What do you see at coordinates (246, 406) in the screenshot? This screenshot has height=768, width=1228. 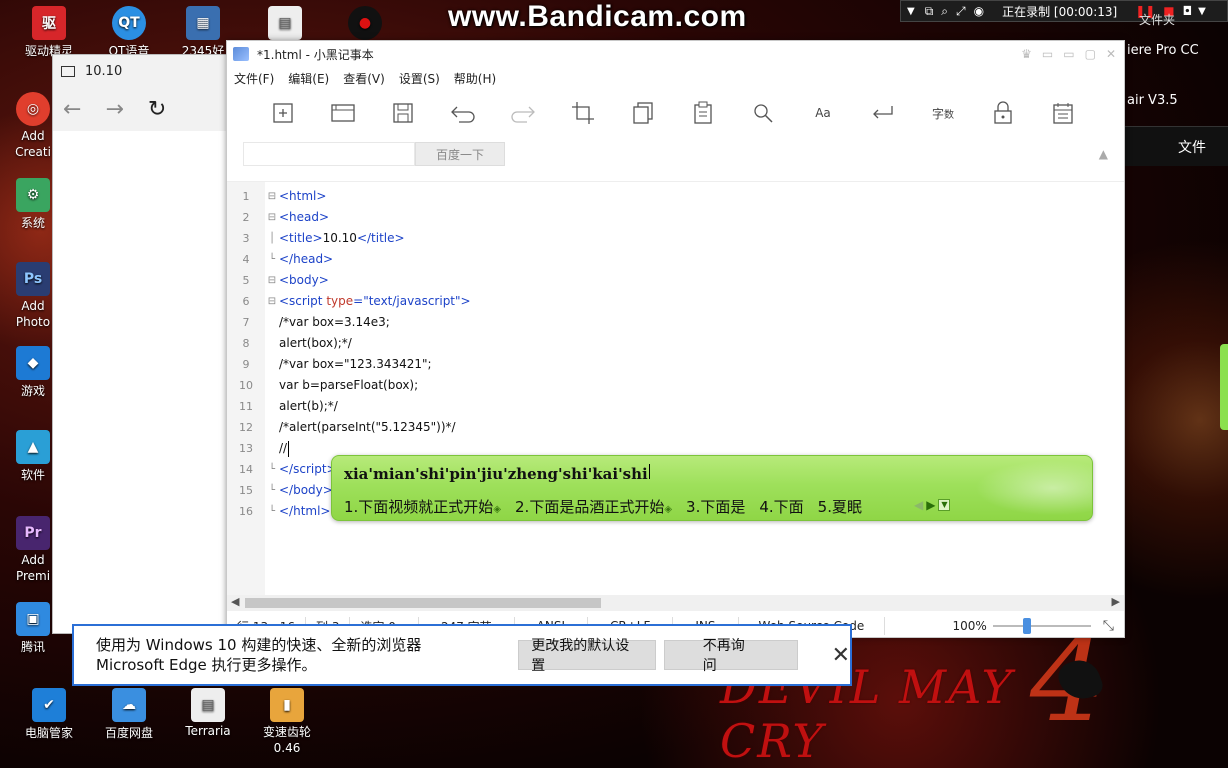 I see `line-number: 11` at bounding box center [246, 406].